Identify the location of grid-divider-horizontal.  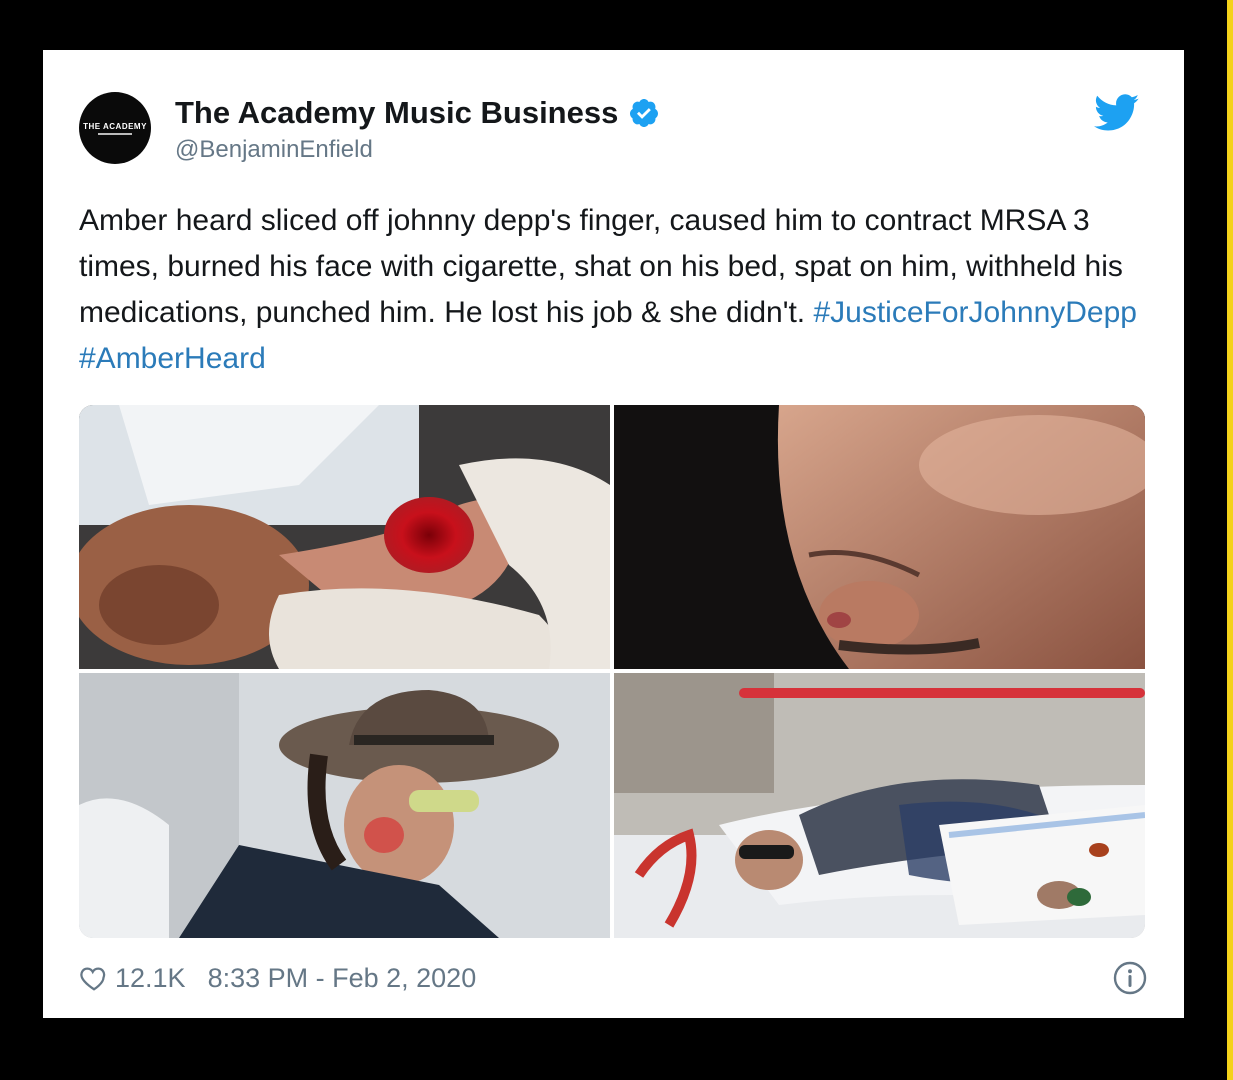
(612, 671).